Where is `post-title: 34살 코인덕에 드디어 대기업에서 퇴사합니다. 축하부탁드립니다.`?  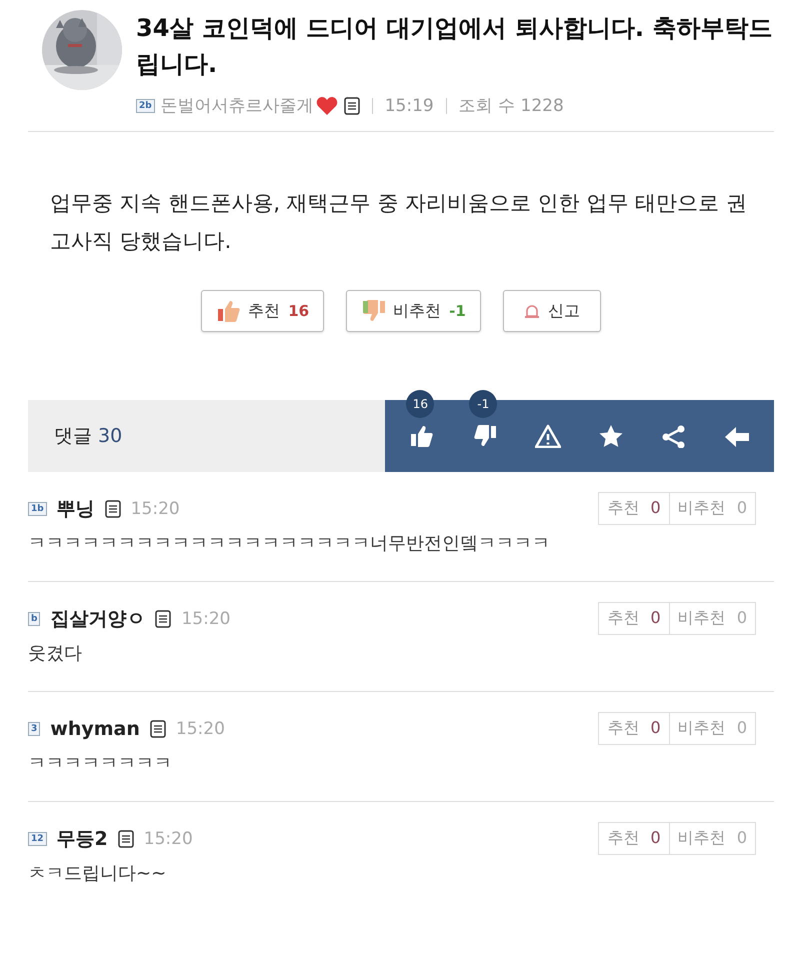
post-title: 34살 코인덕에 드디어 대기업에서 퇴사합니다. 축하부탁드립니다. is located at coordinates (455, 46).